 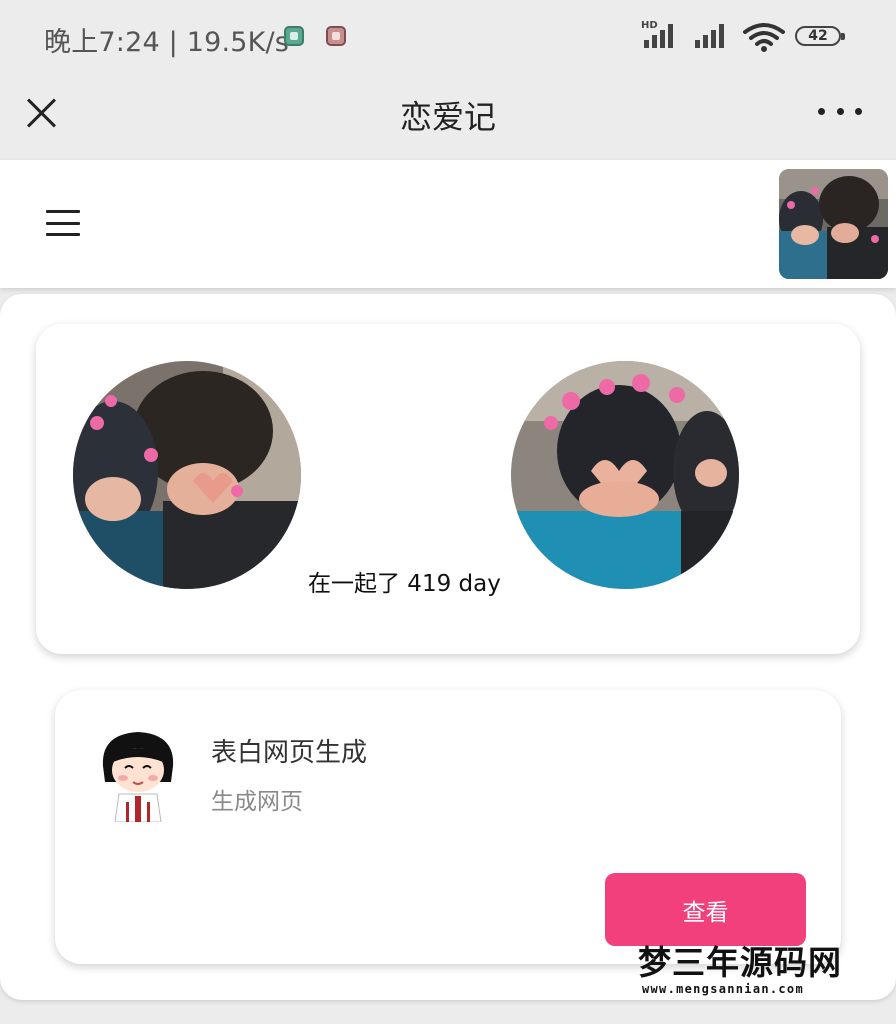 I want to click on watermark: 梦三年源码网 www.mengsannian.com, so click(x=758, y=972).